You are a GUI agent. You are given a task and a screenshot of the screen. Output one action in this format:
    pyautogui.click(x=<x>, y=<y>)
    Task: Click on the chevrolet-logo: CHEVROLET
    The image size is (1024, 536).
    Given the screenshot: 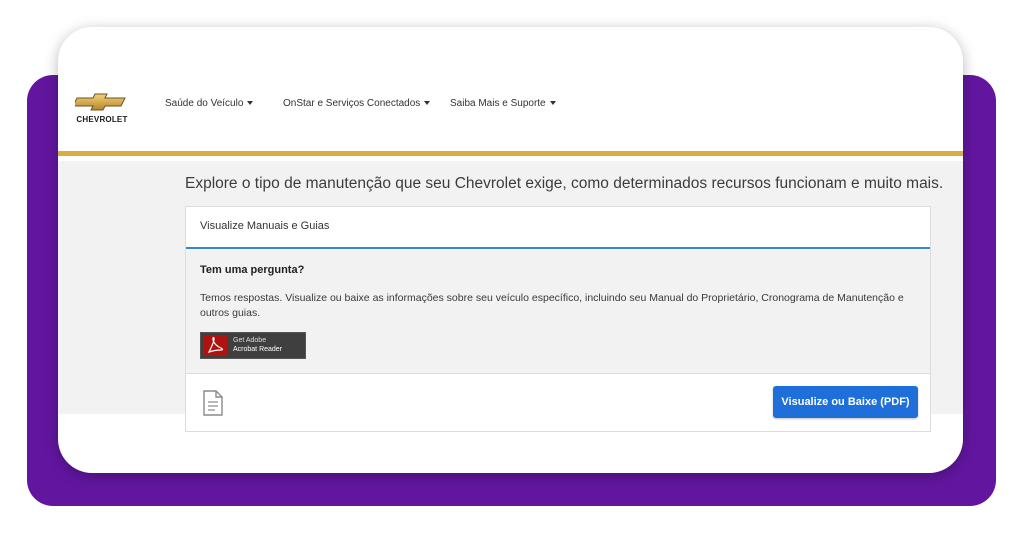 What is the action you would take?
    pyautogui.click(x=101, y=113)
    